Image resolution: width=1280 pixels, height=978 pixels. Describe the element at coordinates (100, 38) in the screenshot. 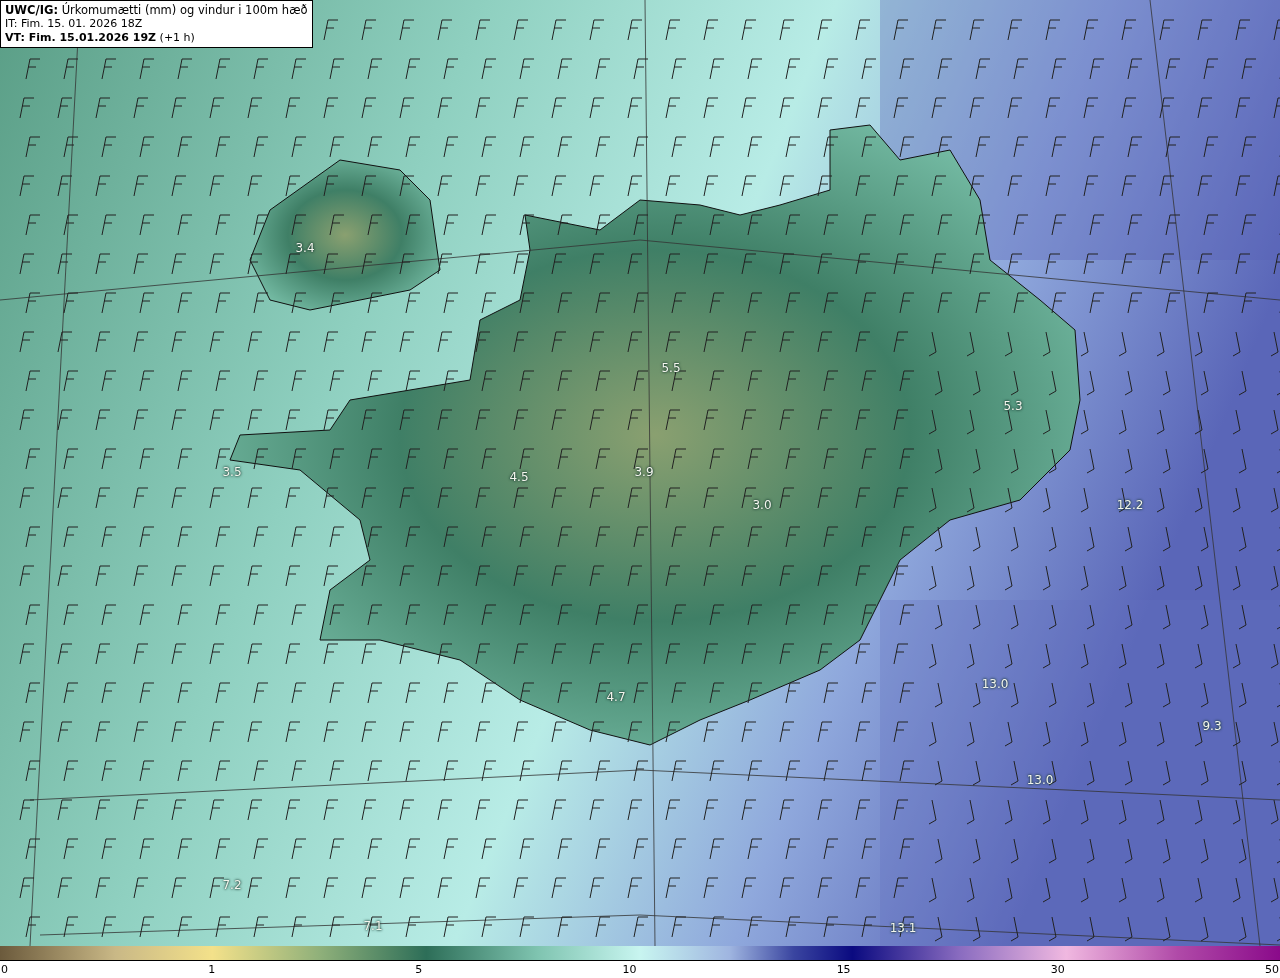

I see `valid-time: VT: Fim. 15.01.2026 19Z (+1 h)` at that location.